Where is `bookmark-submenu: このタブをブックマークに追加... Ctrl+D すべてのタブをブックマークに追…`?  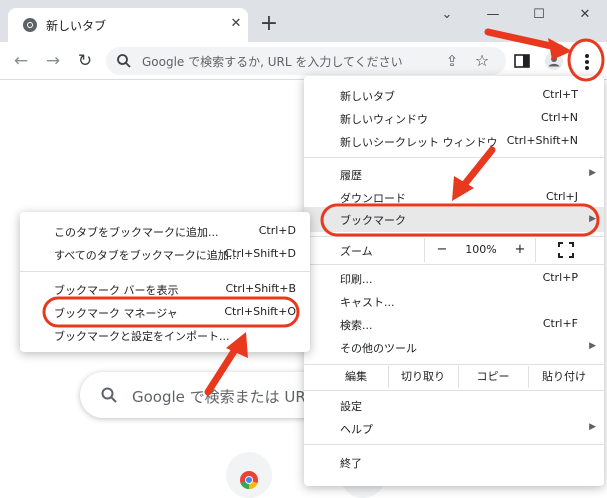
bookmark-submenu: このタブをブックマークに追加... Ctrl+D すべてのタブをブックマークに追… is located at coordinates (165, 282).